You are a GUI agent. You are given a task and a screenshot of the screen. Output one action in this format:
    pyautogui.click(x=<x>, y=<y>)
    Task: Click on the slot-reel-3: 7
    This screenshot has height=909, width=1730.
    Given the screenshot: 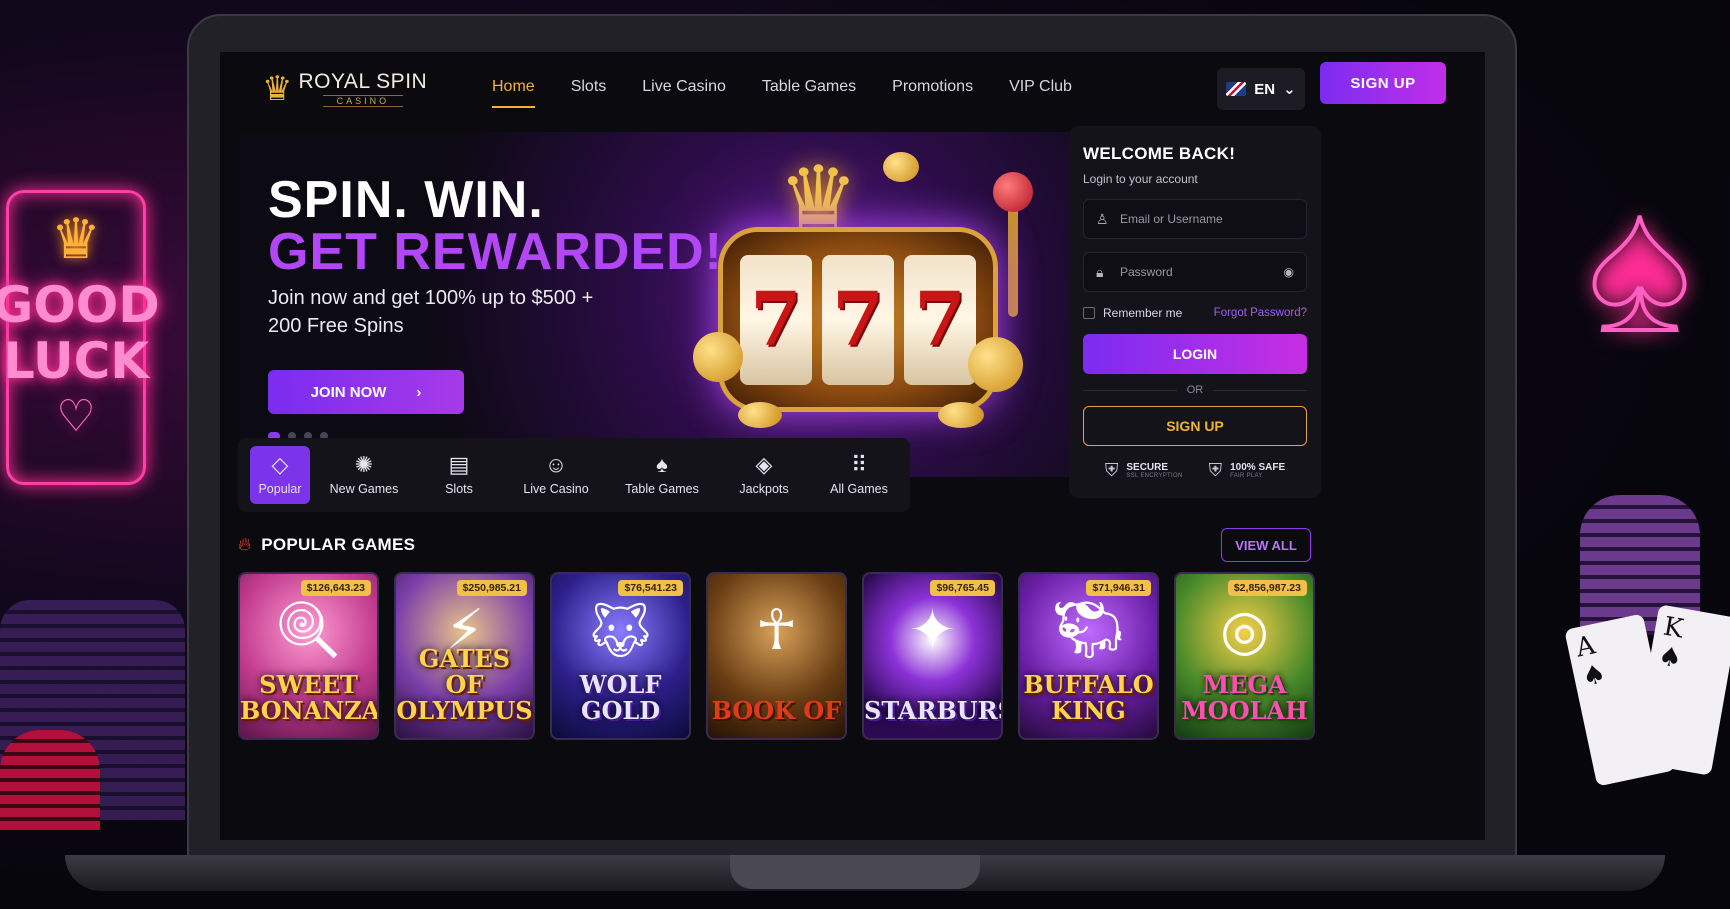 What is the action you would take?
    pyautogui.click(x=940, y=319)
    